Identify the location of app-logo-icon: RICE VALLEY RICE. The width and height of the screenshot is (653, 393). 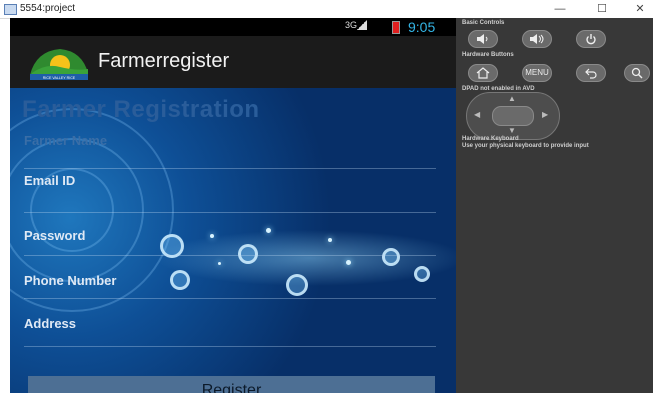
(59, 64).